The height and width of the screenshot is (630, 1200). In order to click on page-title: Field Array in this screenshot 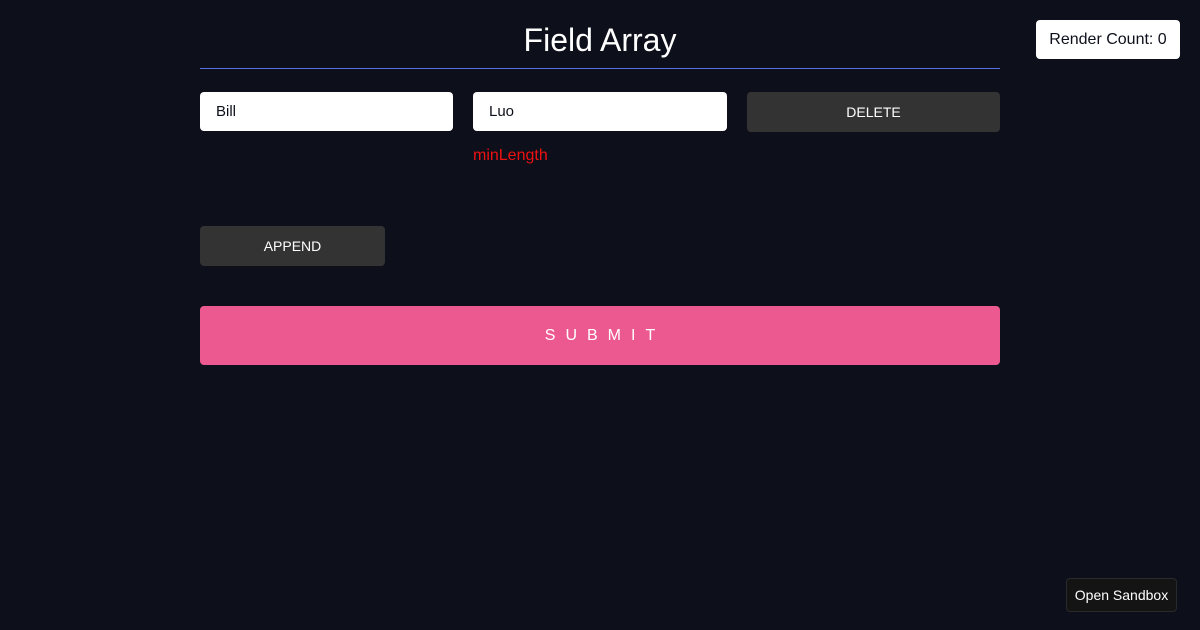, I will do `click(600, 34)`.